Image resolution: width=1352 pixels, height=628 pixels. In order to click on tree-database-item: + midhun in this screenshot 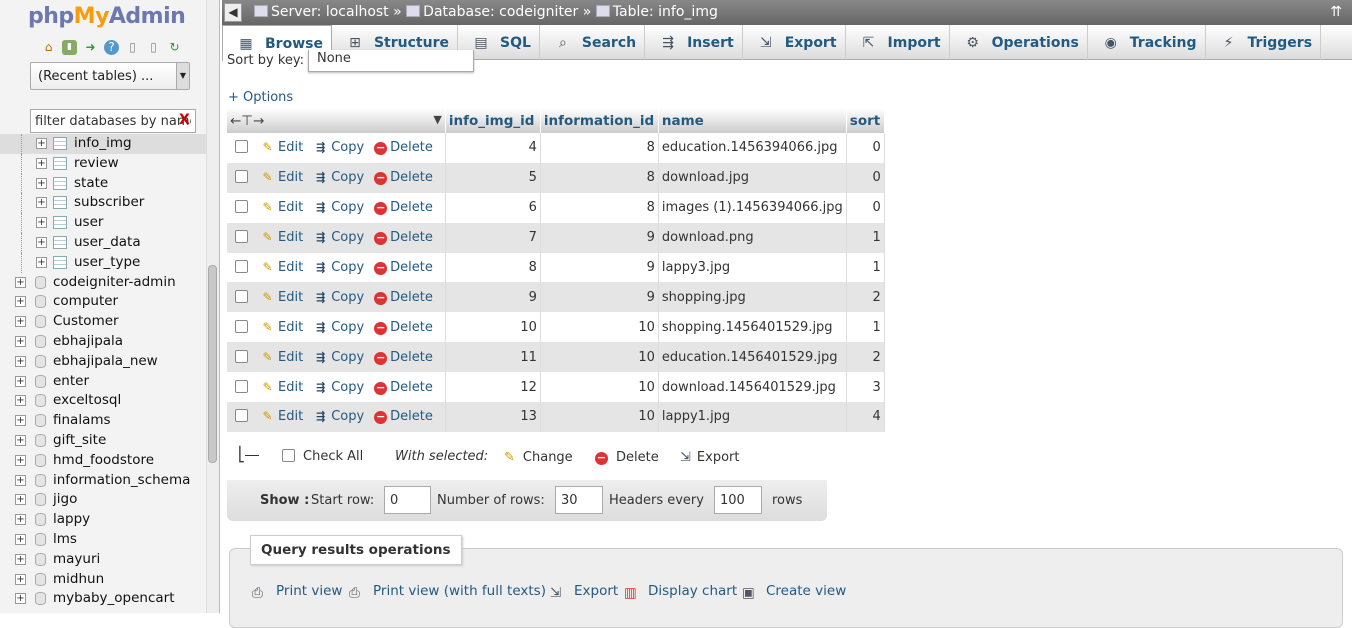, I will do `click(103, 580)`.